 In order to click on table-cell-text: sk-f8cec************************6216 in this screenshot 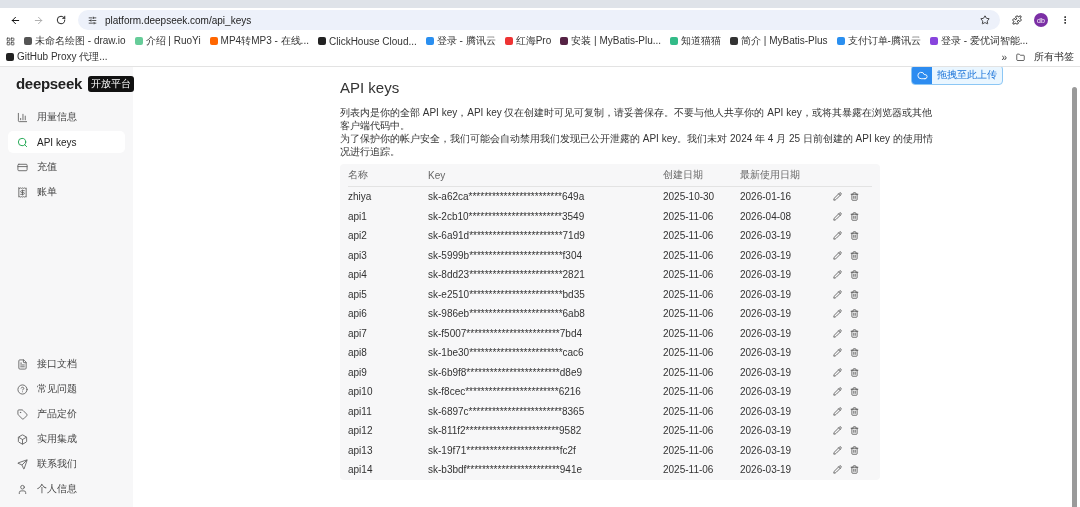, I will do `click(505, 392)`.